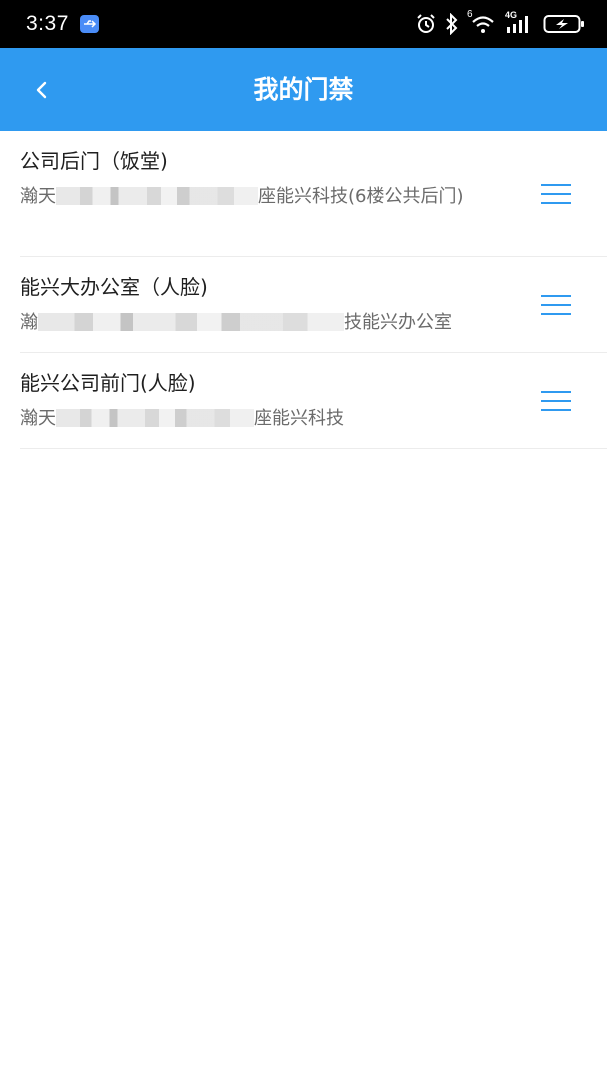  I want to click on door-location: 瀚天 座能兴科技(6楼公共后门), so click(255, 196).